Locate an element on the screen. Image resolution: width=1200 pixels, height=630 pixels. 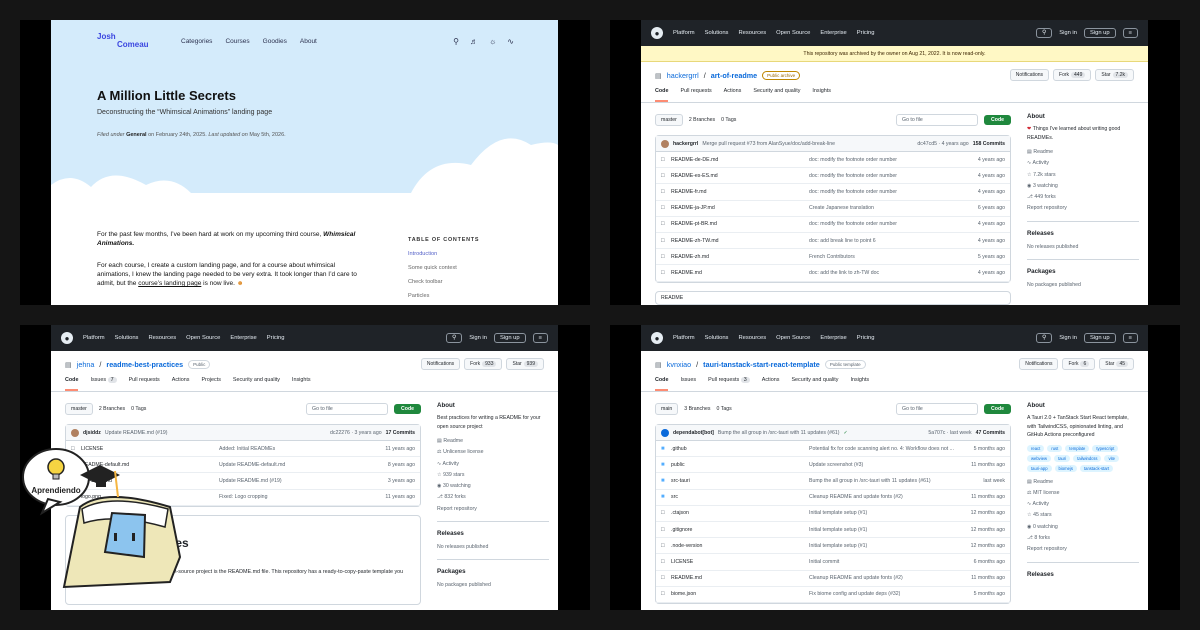
github-logo-icon: ● is located at coordinates (67, 338).